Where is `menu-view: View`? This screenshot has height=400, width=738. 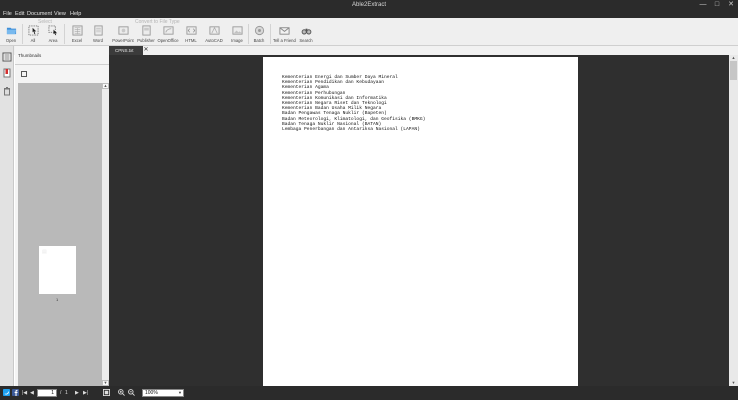
menu-view: View is located at coordinates (60, 14).